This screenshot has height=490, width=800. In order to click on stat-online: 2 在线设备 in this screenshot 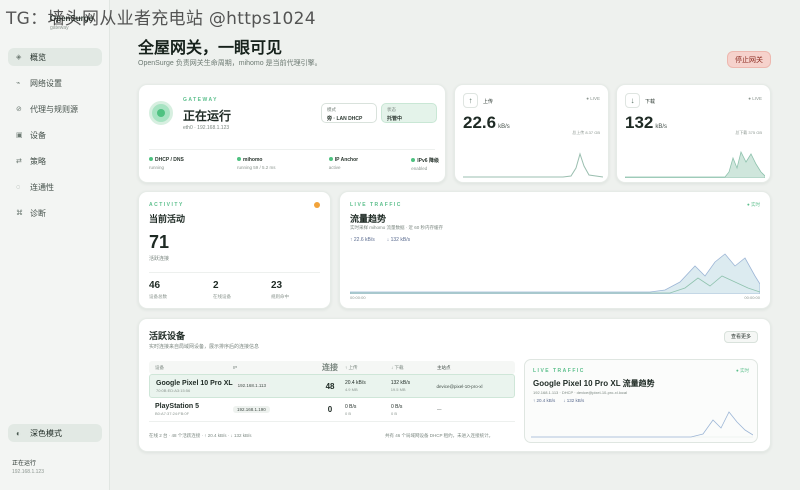, I will do `click(222, 290)`.